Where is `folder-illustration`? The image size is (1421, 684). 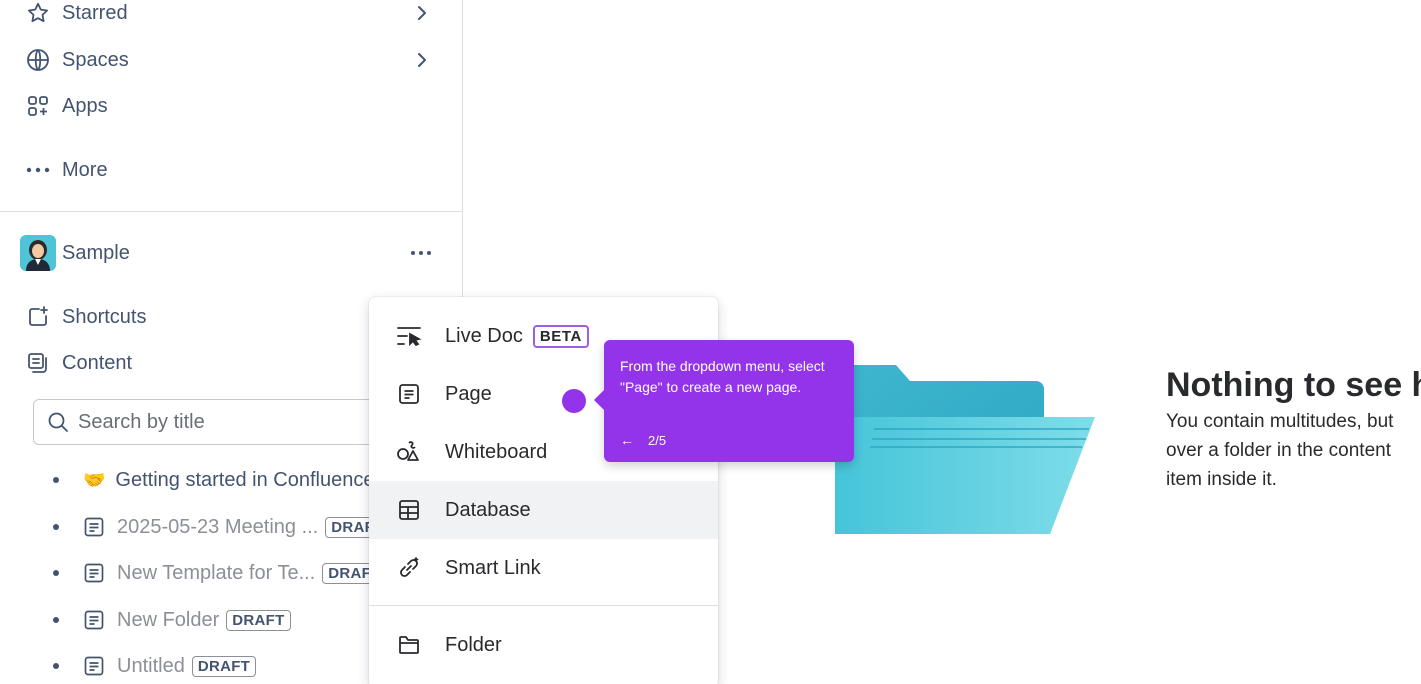 folder-illustration is located at coordinates (965, 449).